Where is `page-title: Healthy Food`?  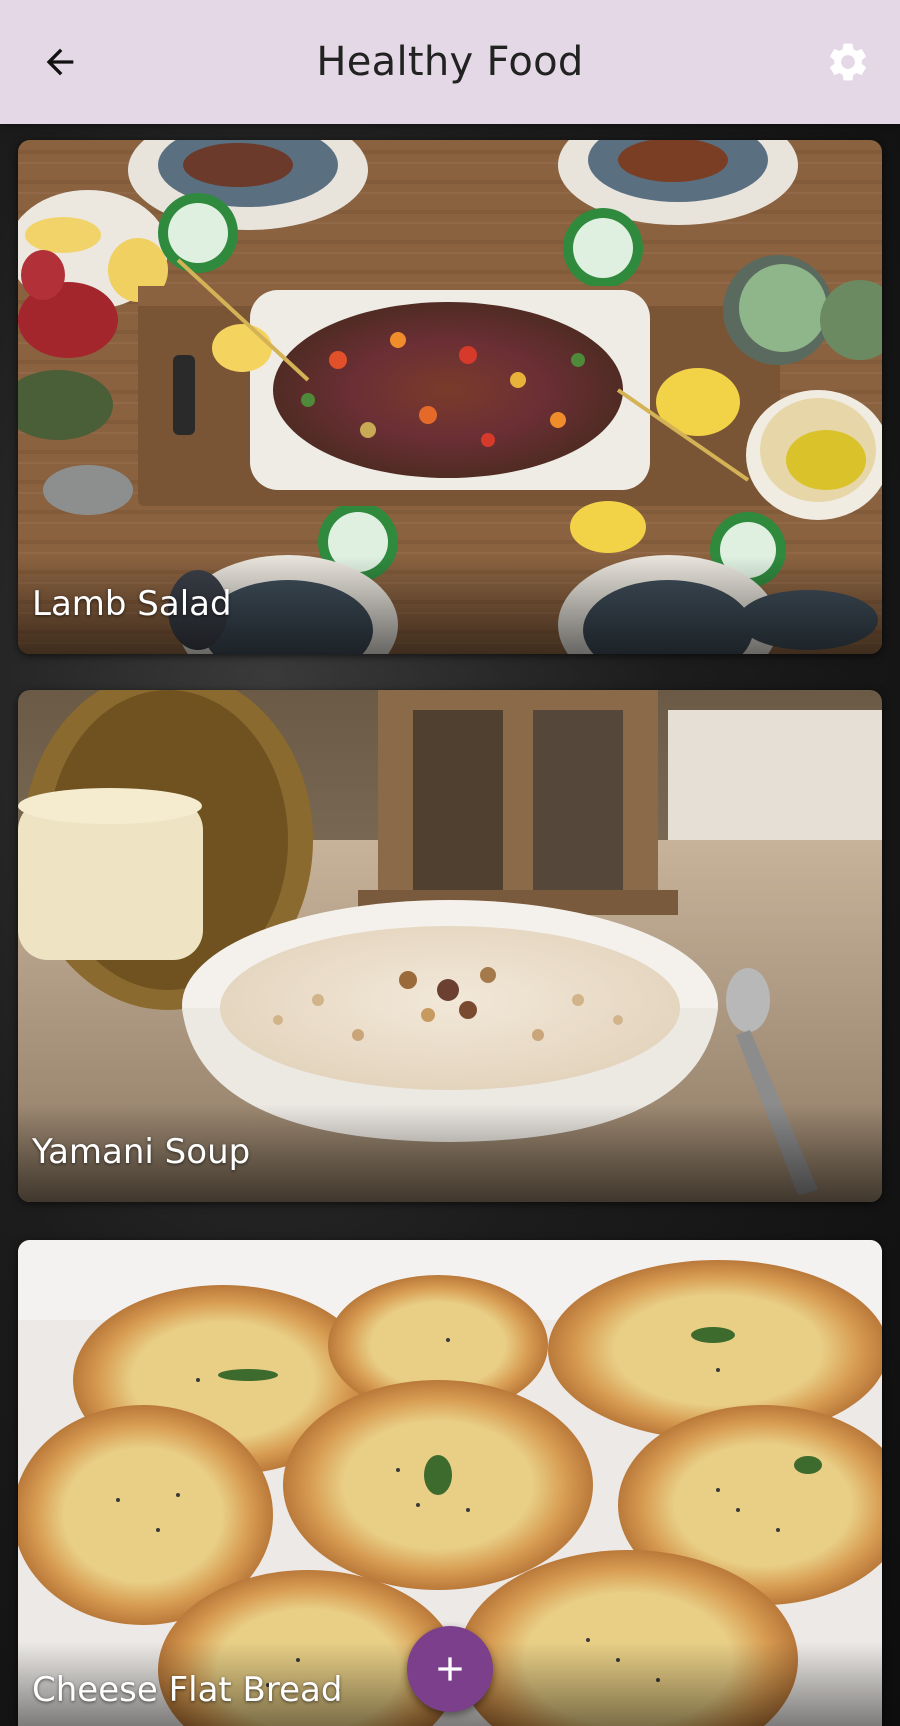 page-title: Healthy Food is located at coordinates (450, 62).